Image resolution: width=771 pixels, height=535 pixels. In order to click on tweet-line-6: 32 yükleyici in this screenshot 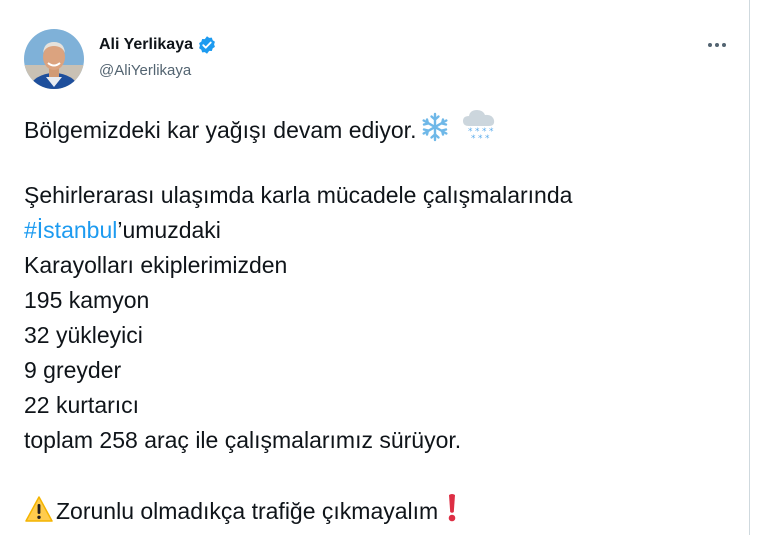, I will do `click(83, 335)`.